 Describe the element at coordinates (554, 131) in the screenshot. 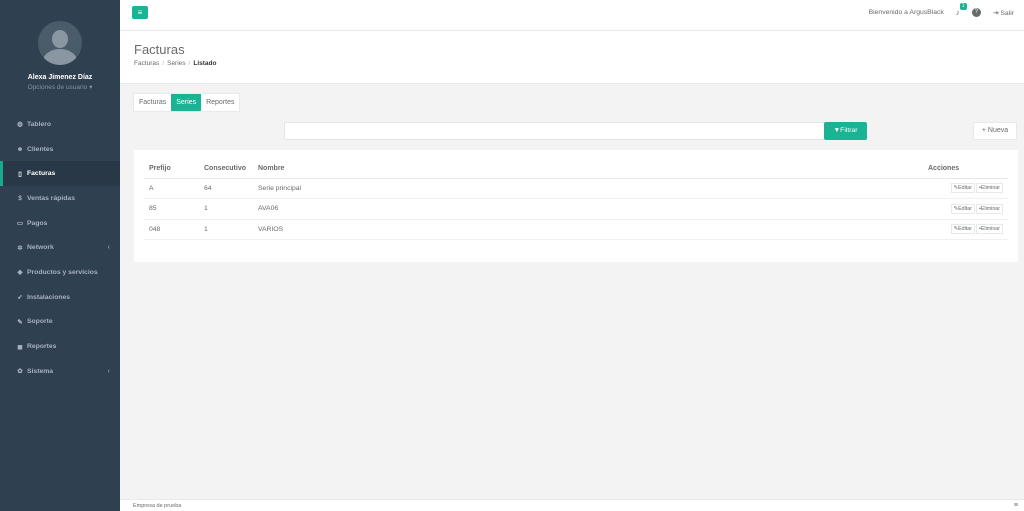

I see `filter-input` at that location.